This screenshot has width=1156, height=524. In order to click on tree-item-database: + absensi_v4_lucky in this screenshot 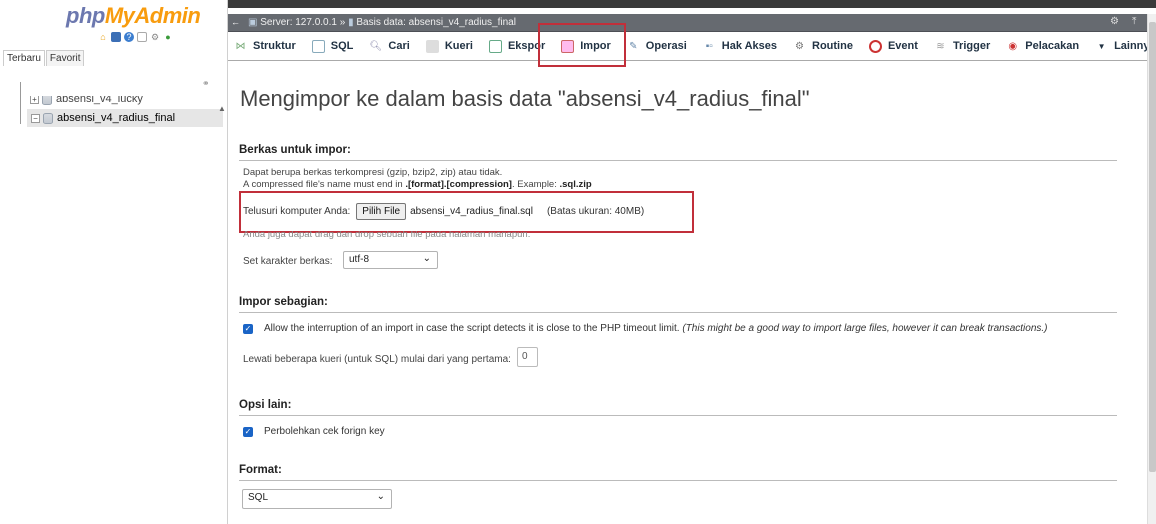, I will do `click(86, 99)`.